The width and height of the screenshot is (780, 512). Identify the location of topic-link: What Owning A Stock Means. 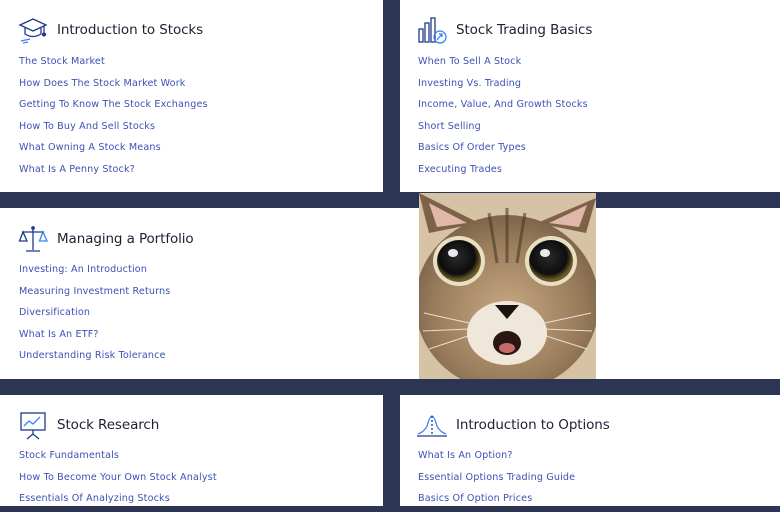
(90, 147).